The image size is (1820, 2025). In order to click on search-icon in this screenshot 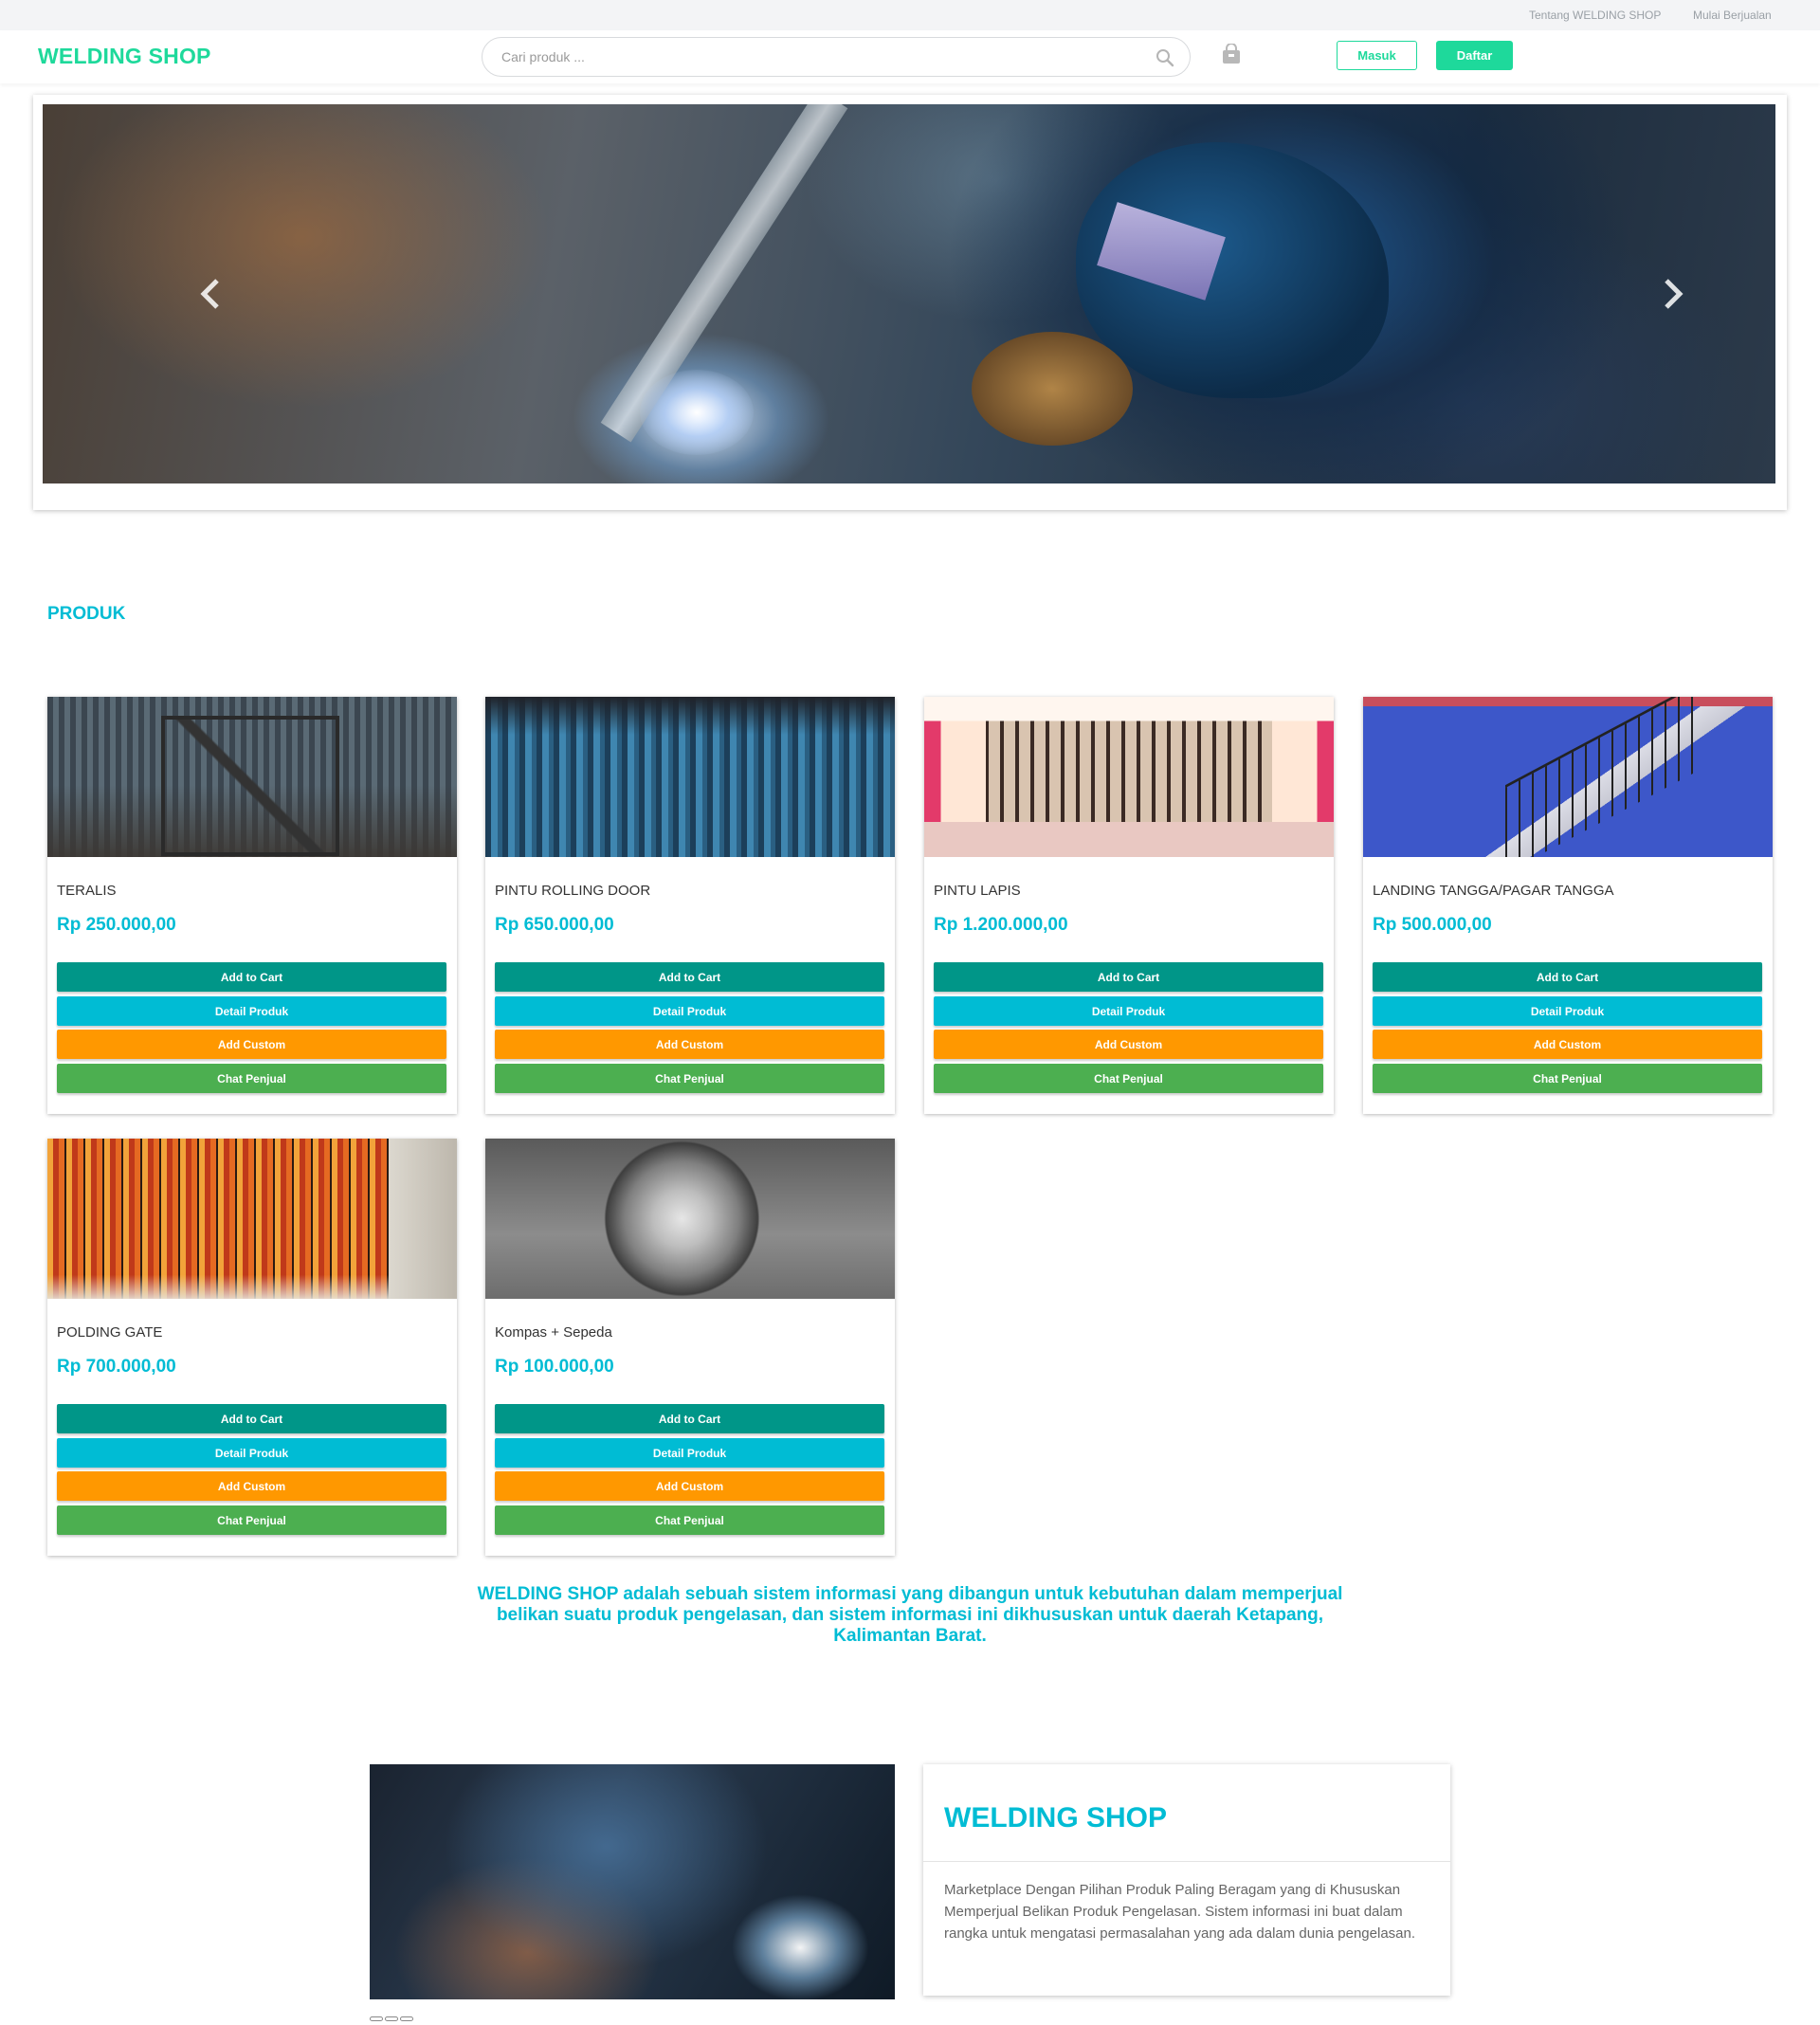, I will do `click(1165, 57)`.